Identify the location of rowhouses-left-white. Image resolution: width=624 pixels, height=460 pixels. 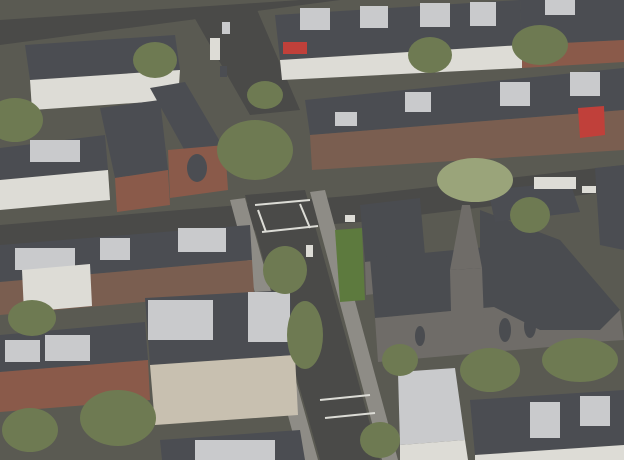
(55, 172).